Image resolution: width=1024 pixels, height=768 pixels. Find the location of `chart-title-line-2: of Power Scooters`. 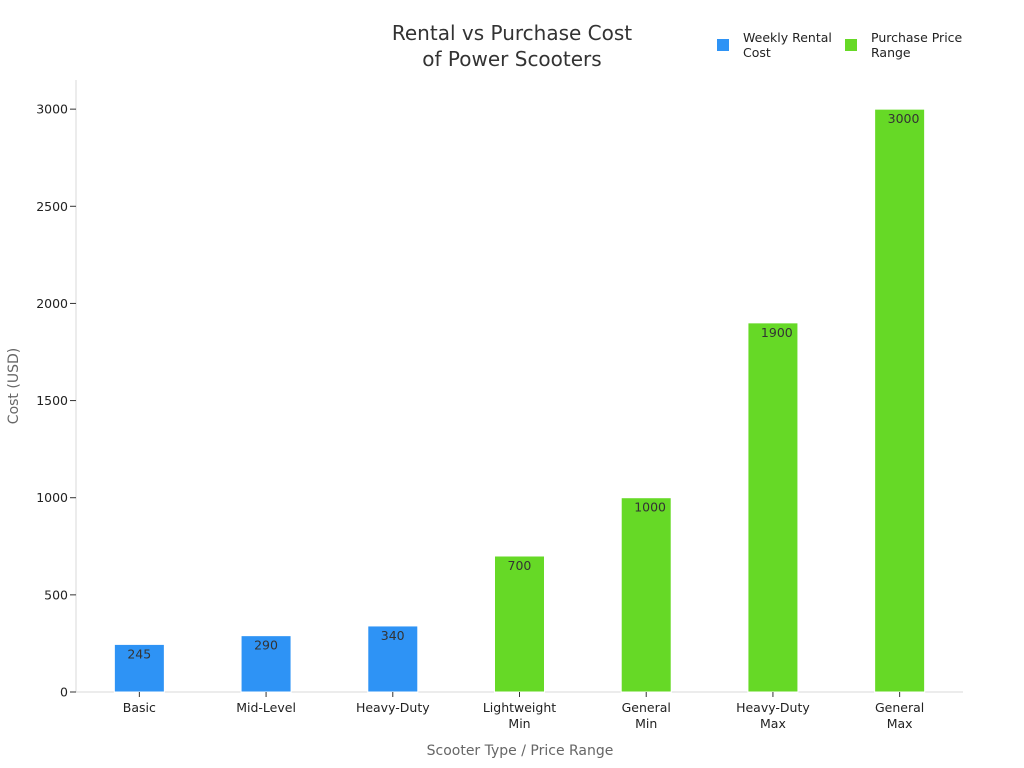

chart-title-line-2: of Power Scooters is located at coordinates (511, 59).